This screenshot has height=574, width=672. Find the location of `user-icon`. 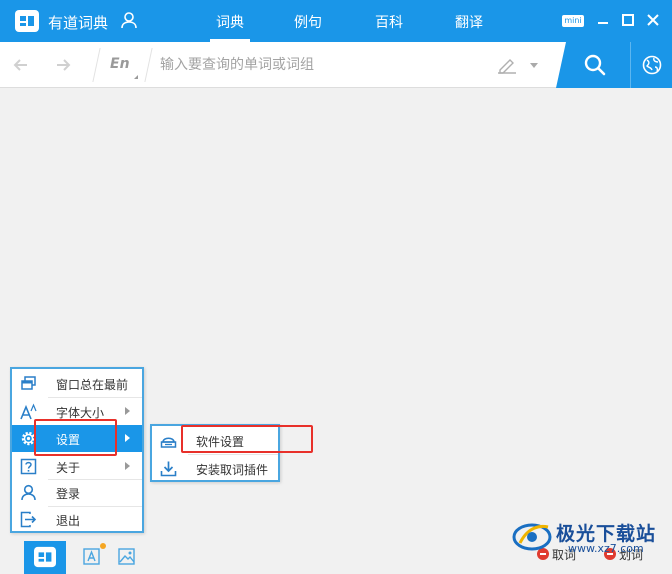

user-icon is located at coordinates (28, 492).